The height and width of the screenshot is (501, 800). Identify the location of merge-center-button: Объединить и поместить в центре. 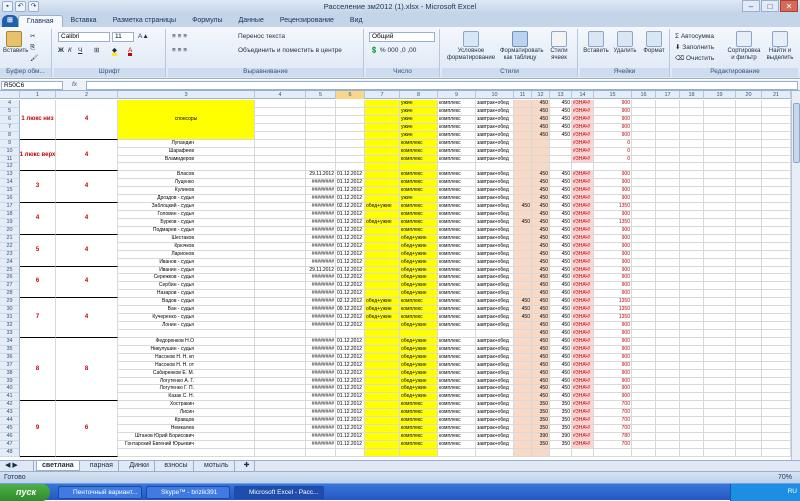
(290, 51).